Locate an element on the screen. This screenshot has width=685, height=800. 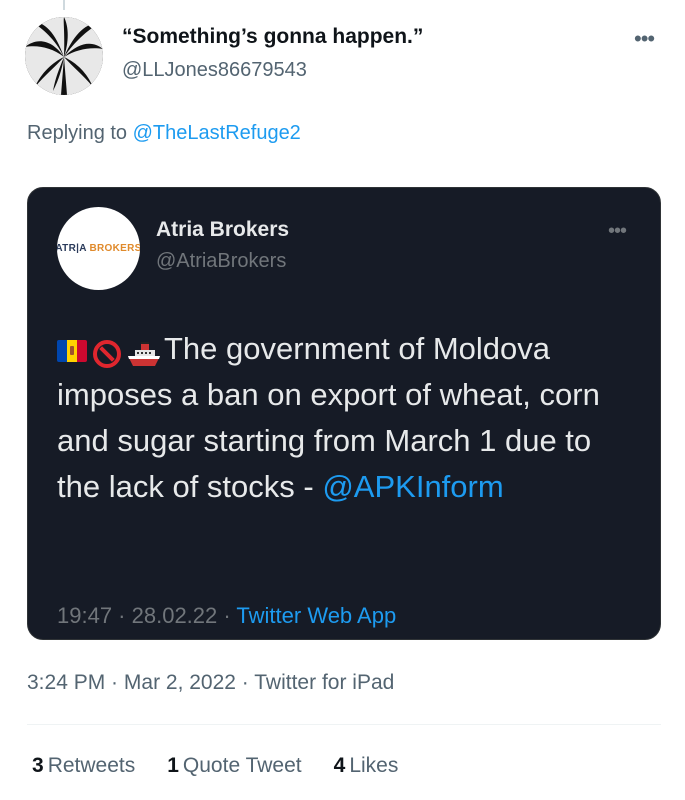
likes-count: 4 is located at coordinates (339, 765).